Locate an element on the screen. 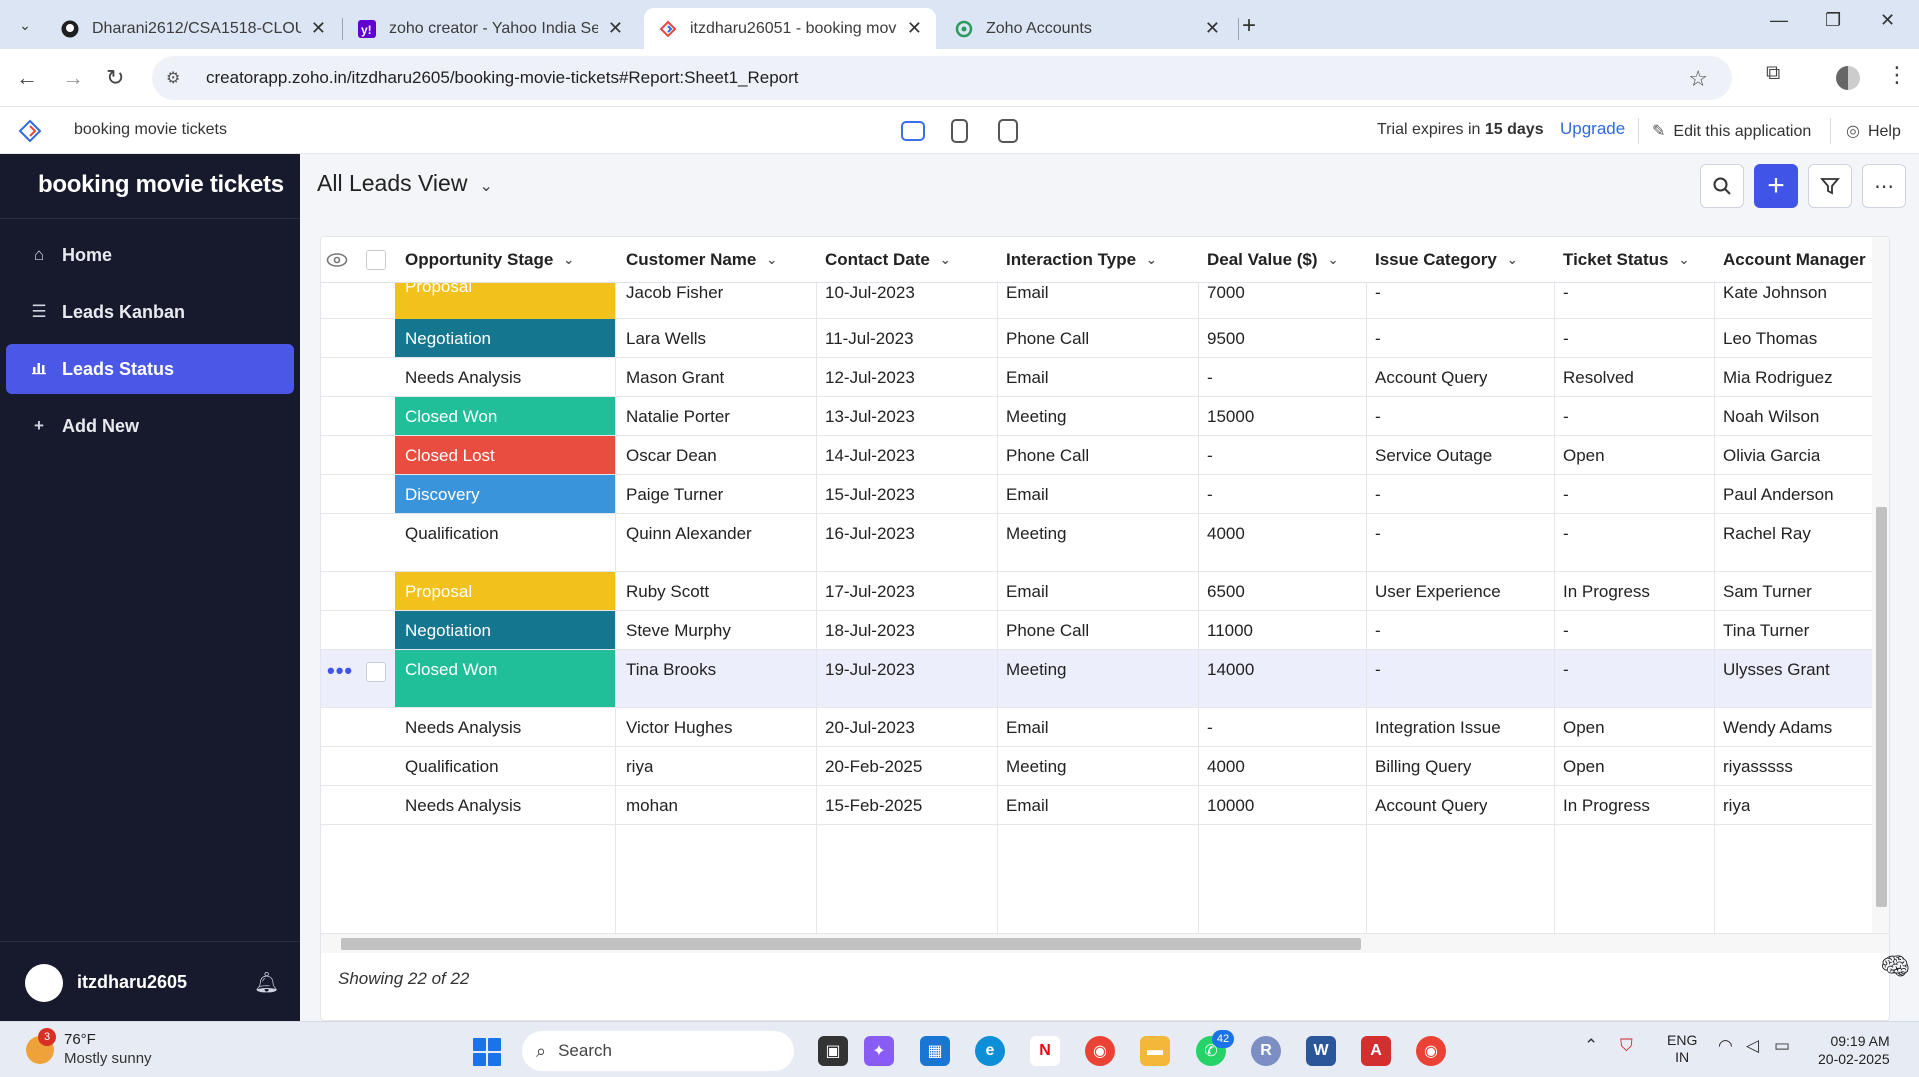  task-view-icon: ▣ is located at coordinates (833, 1051).